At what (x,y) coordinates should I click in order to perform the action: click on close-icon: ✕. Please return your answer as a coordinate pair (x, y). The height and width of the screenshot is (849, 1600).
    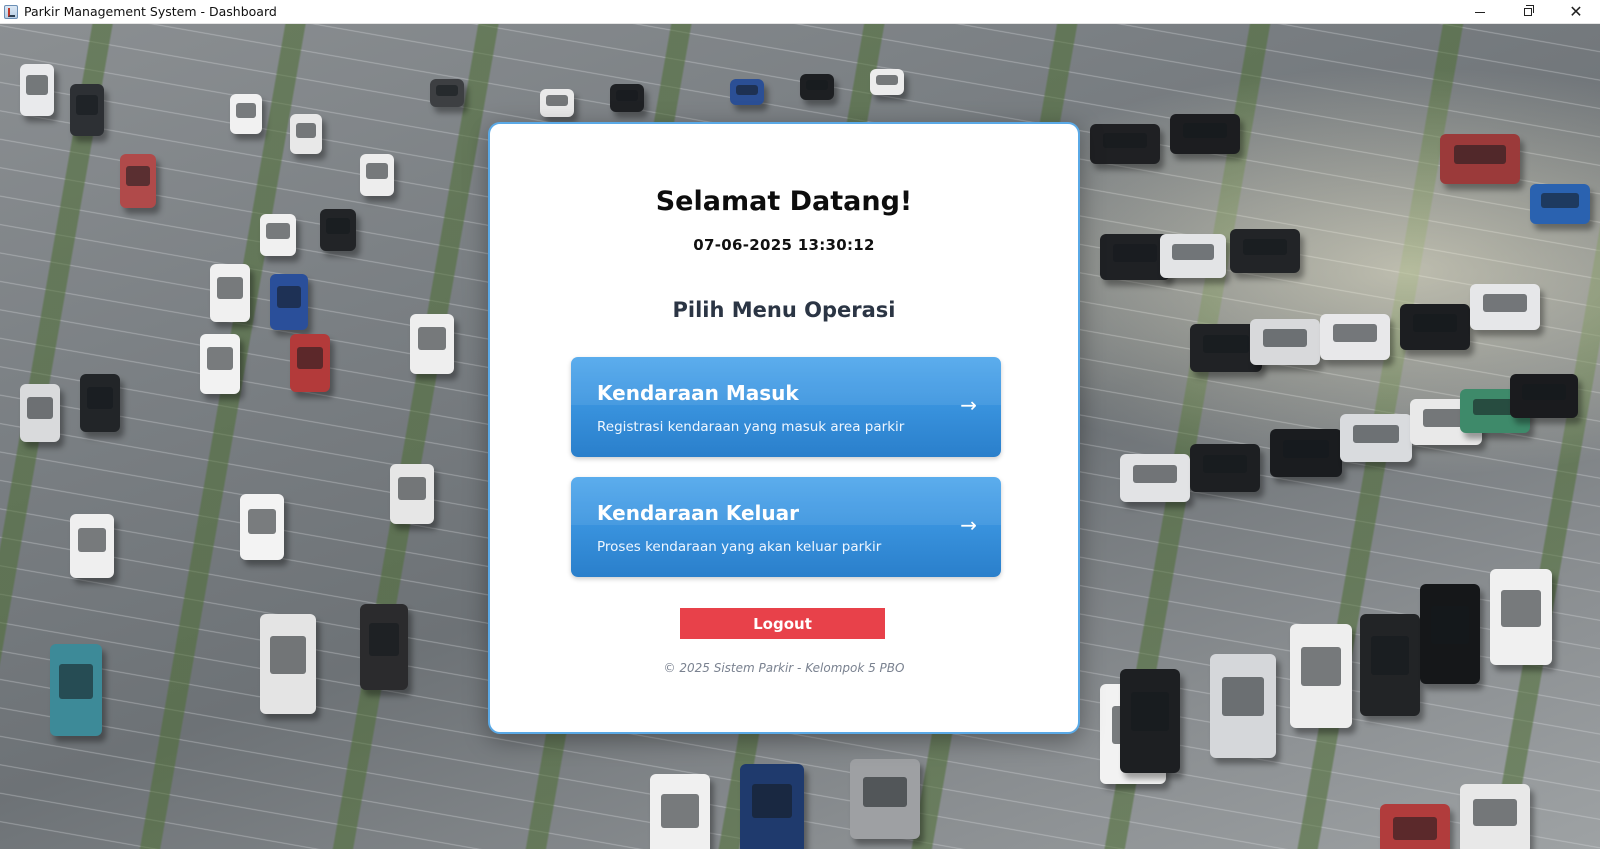
    Looking at the image, I should click on (1576, 11).